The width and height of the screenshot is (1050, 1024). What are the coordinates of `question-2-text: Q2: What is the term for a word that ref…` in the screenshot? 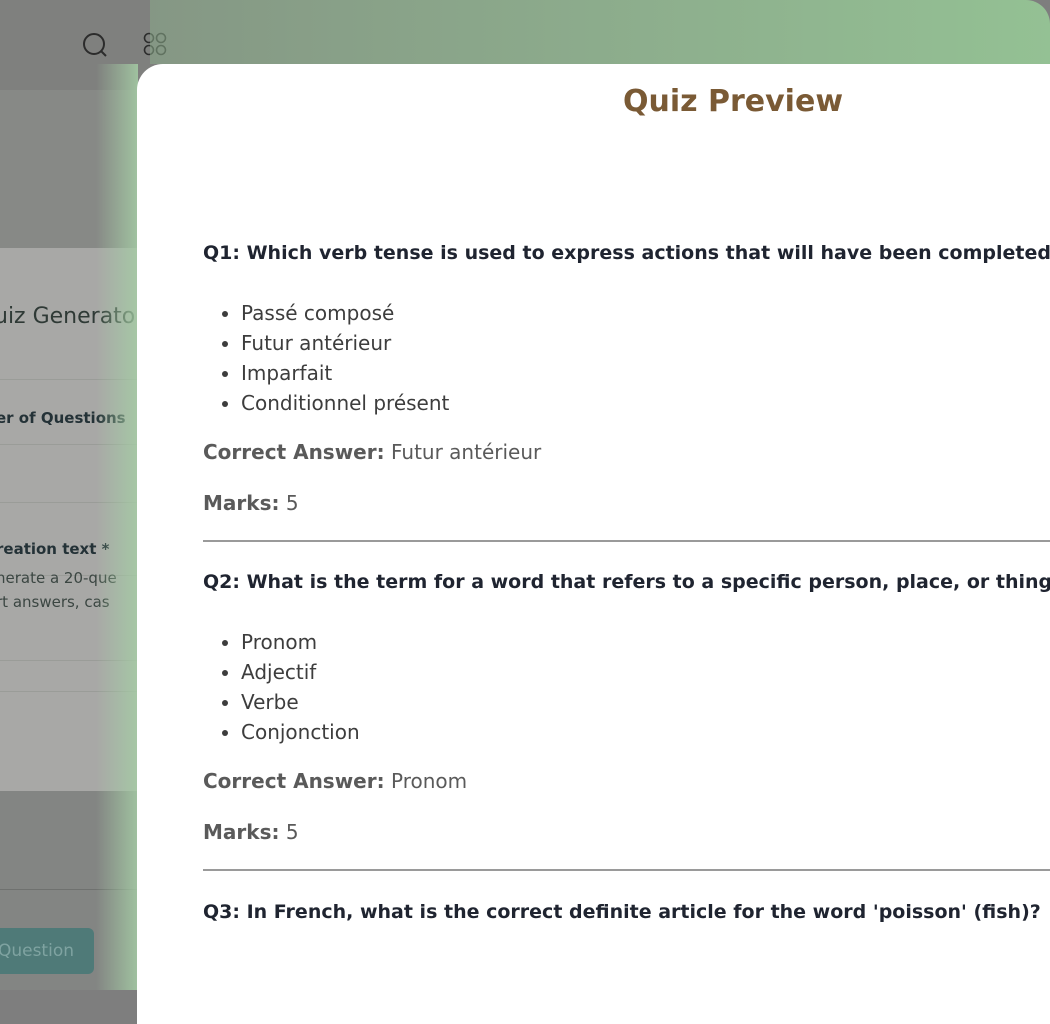 It's located at (626, 582).